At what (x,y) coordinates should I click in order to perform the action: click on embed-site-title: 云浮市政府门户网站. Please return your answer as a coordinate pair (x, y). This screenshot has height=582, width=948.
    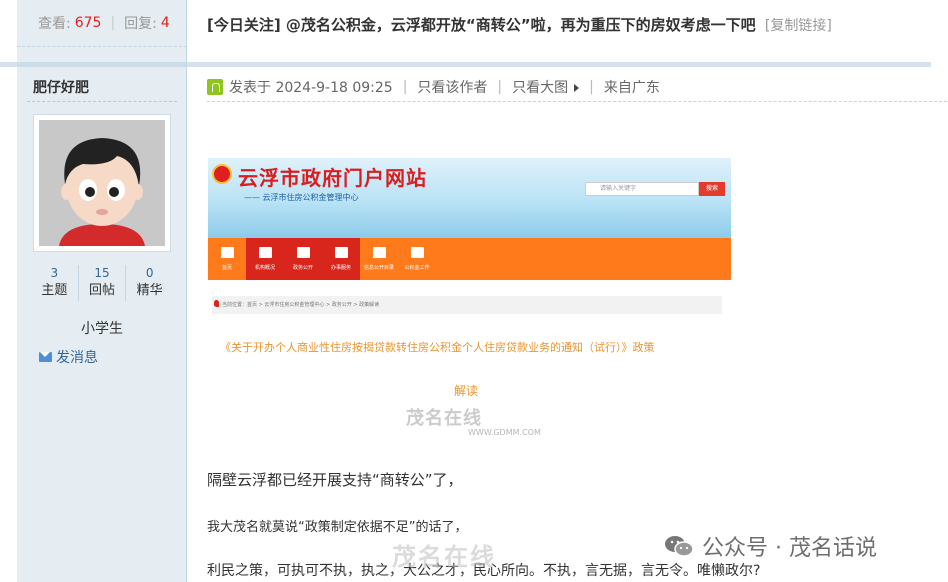
    Looking at the image, I should click on (332, 178).